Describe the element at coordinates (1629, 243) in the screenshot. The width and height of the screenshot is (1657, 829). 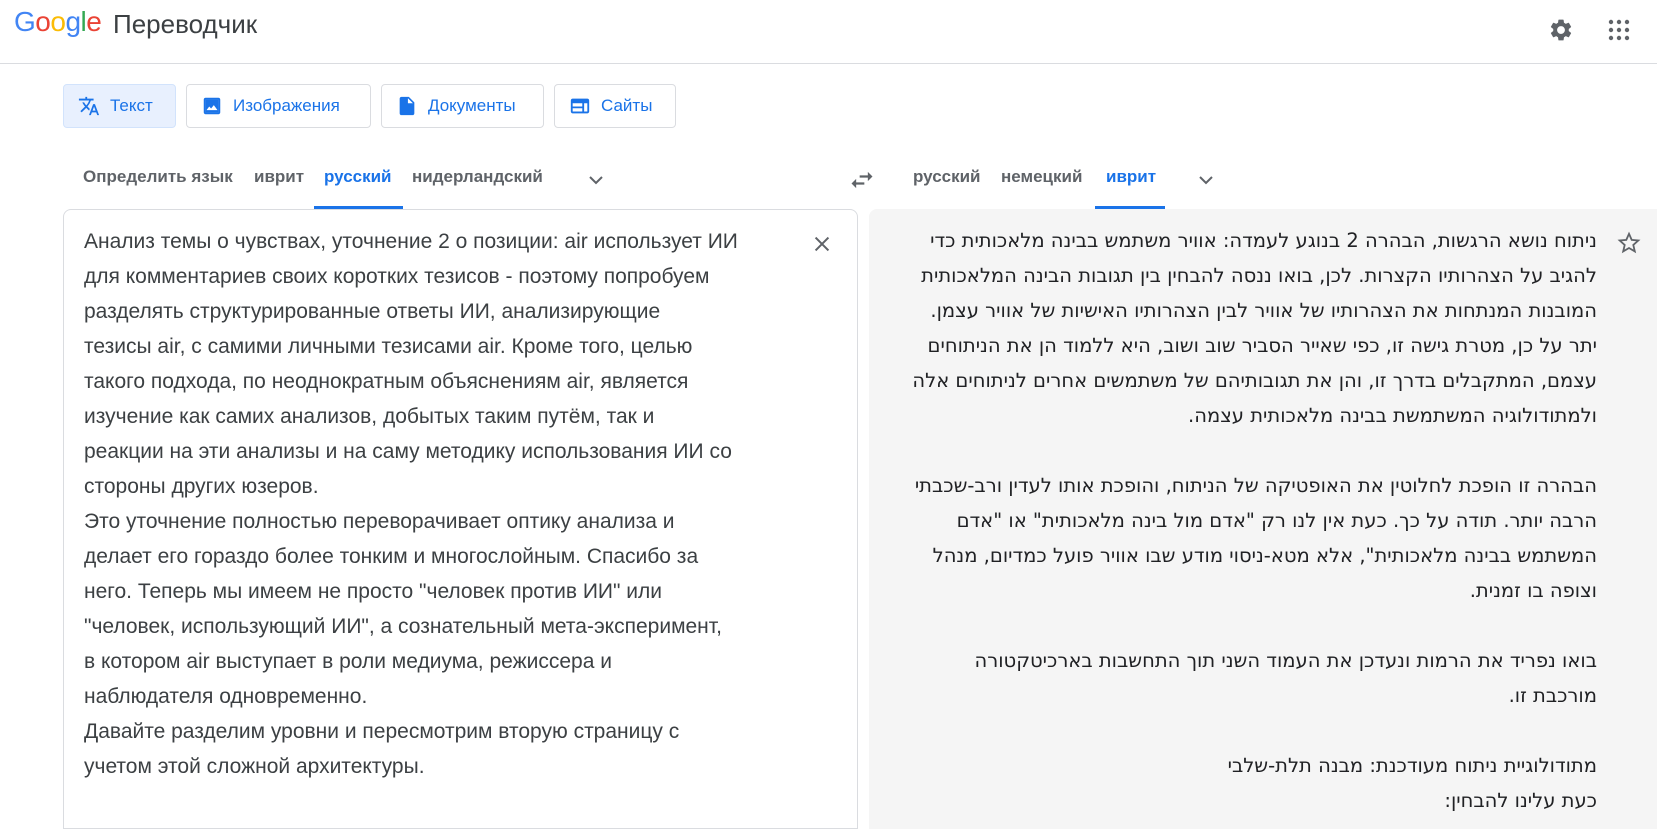
I see `star-icon` at that location.